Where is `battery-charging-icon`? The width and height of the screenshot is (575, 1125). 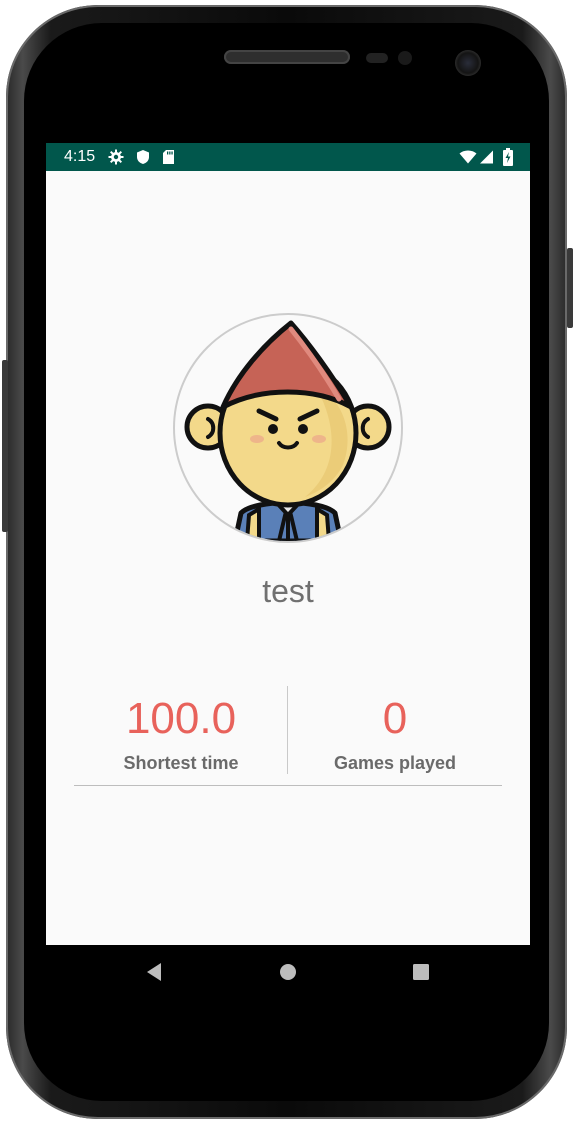
battery-charging-icon is located at coordinates (508, 159).